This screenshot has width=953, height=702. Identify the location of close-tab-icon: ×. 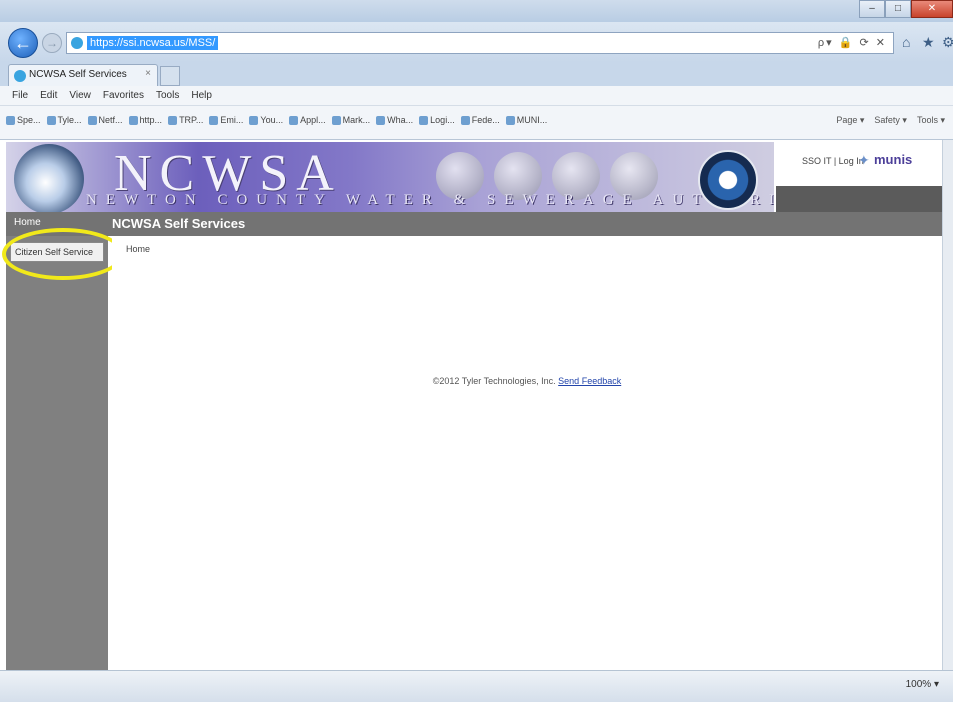
(148, 73).